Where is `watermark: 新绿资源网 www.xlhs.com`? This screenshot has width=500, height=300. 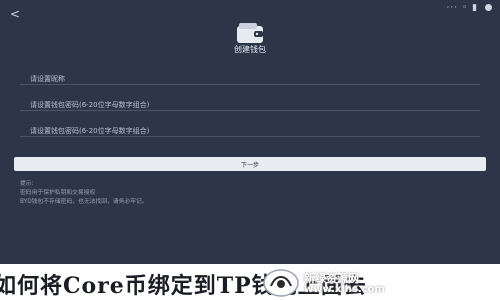 watermark: 新绿资源网 www.xlhs.com is located at coordinates (365, 283).